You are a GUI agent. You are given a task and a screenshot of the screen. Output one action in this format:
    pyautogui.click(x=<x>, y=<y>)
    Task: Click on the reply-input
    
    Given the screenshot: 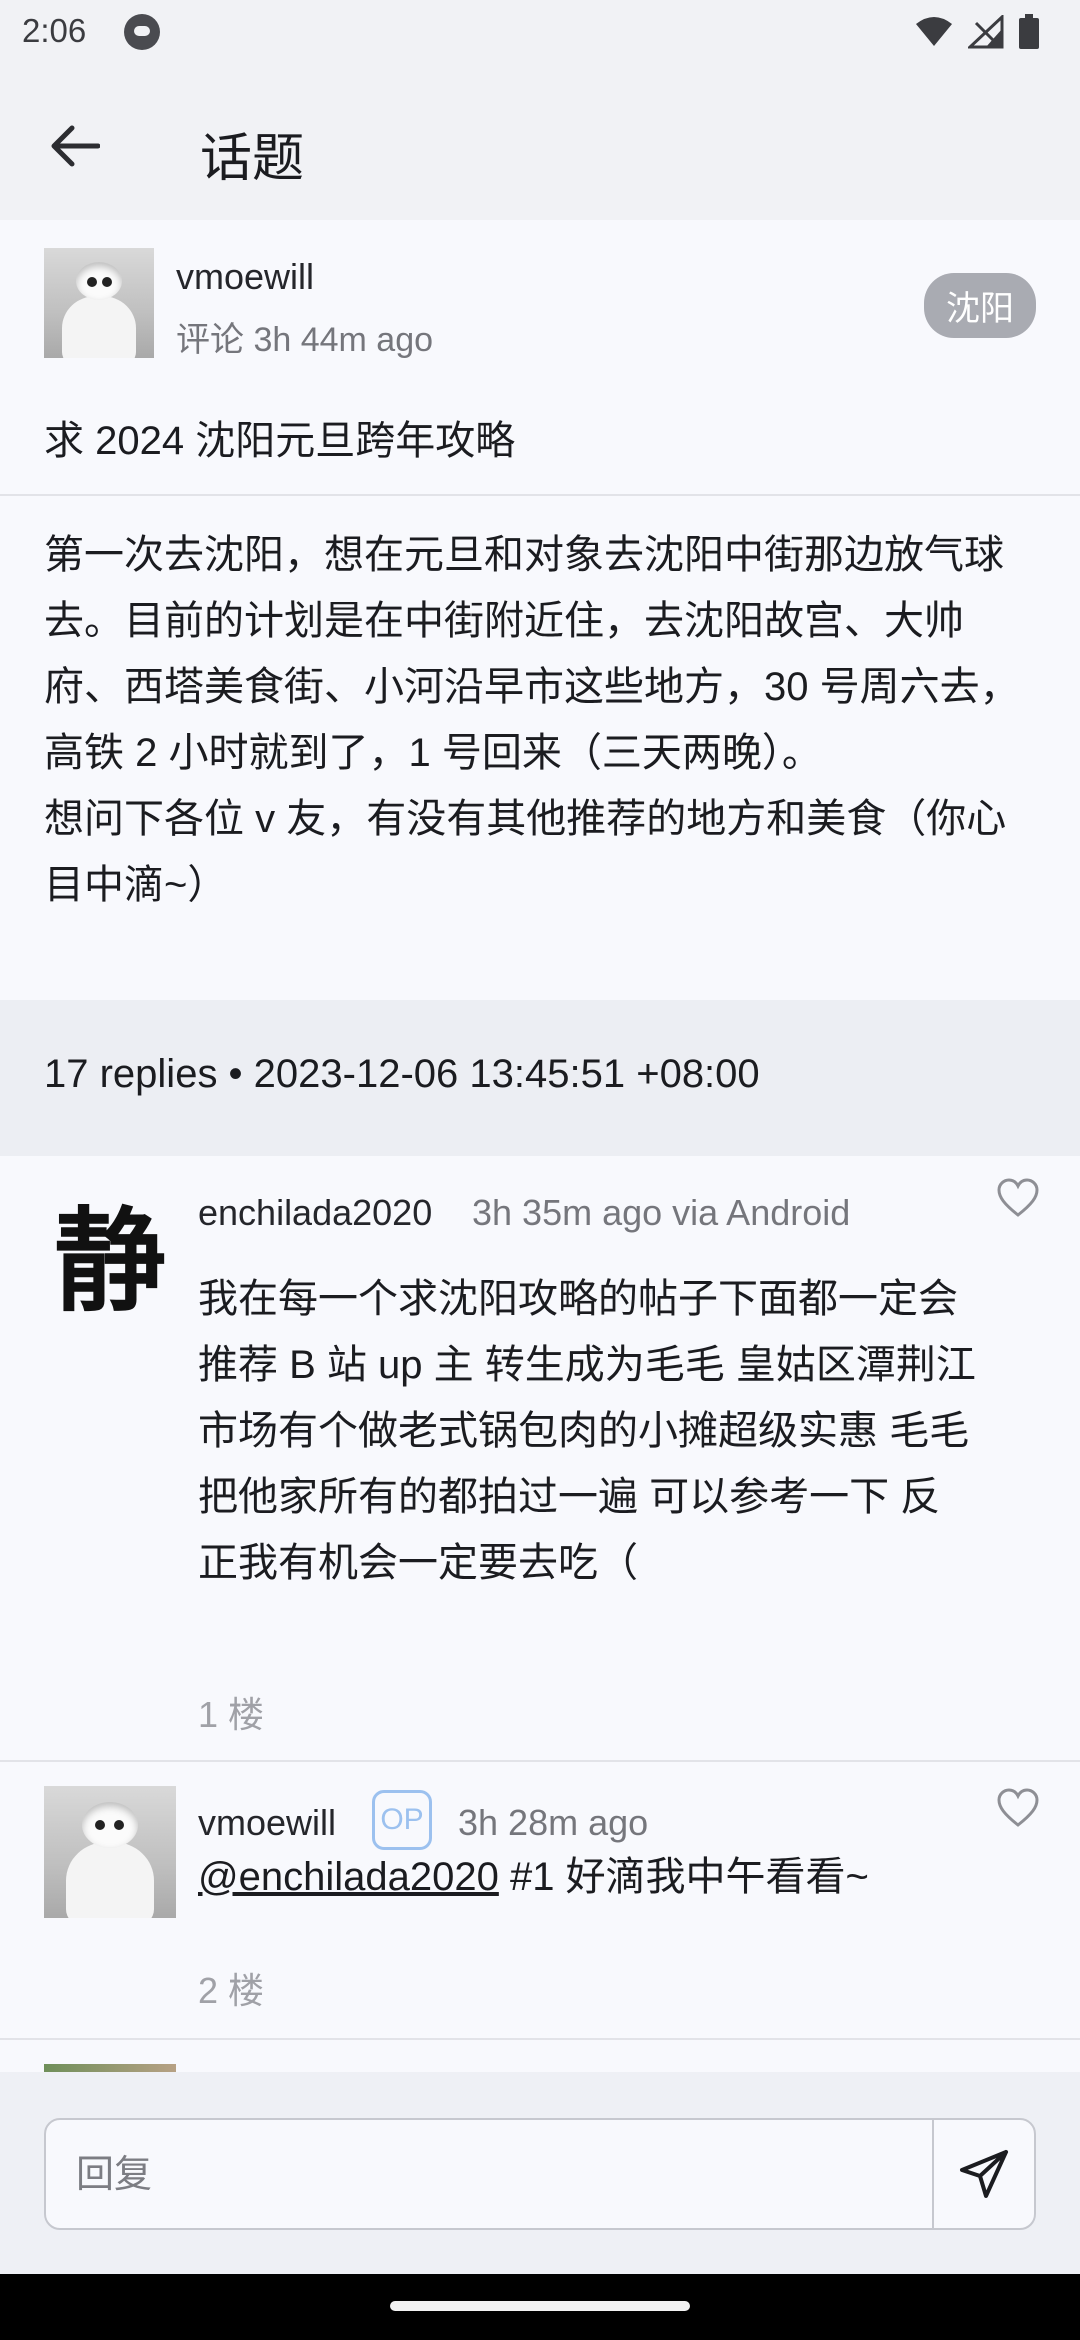 What is the action you would take?
    pyautogui.click(x=506, y=2175)
    